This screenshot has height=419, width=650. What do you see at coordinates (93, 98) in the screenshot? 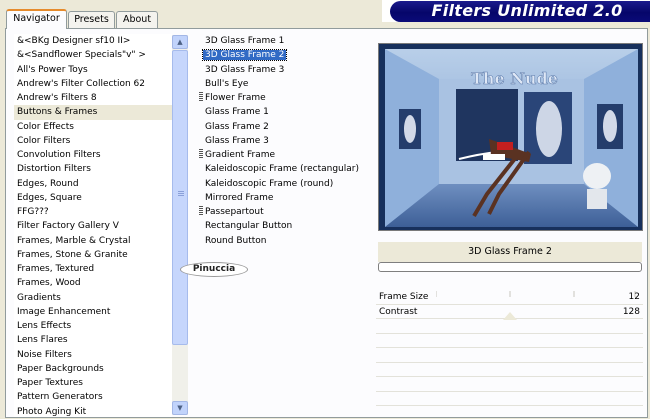
I see `category-item: Andrew's Filters 8` at bounding box center [93, 98].